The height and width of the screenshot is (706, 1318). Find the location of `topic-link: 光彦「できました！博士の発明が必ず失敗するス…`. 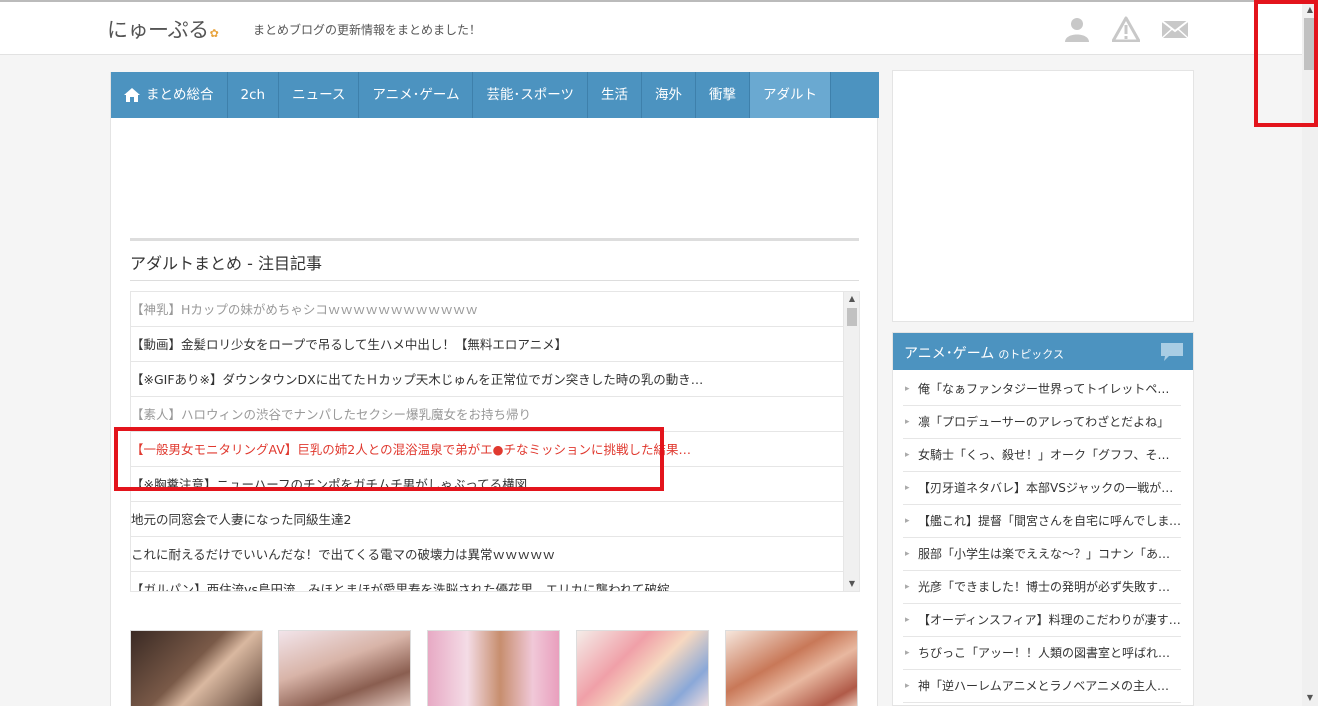

topic-link: 光彦「できました！博士の発明が必ず失敗するス… is located at coordinates (1042, 587).